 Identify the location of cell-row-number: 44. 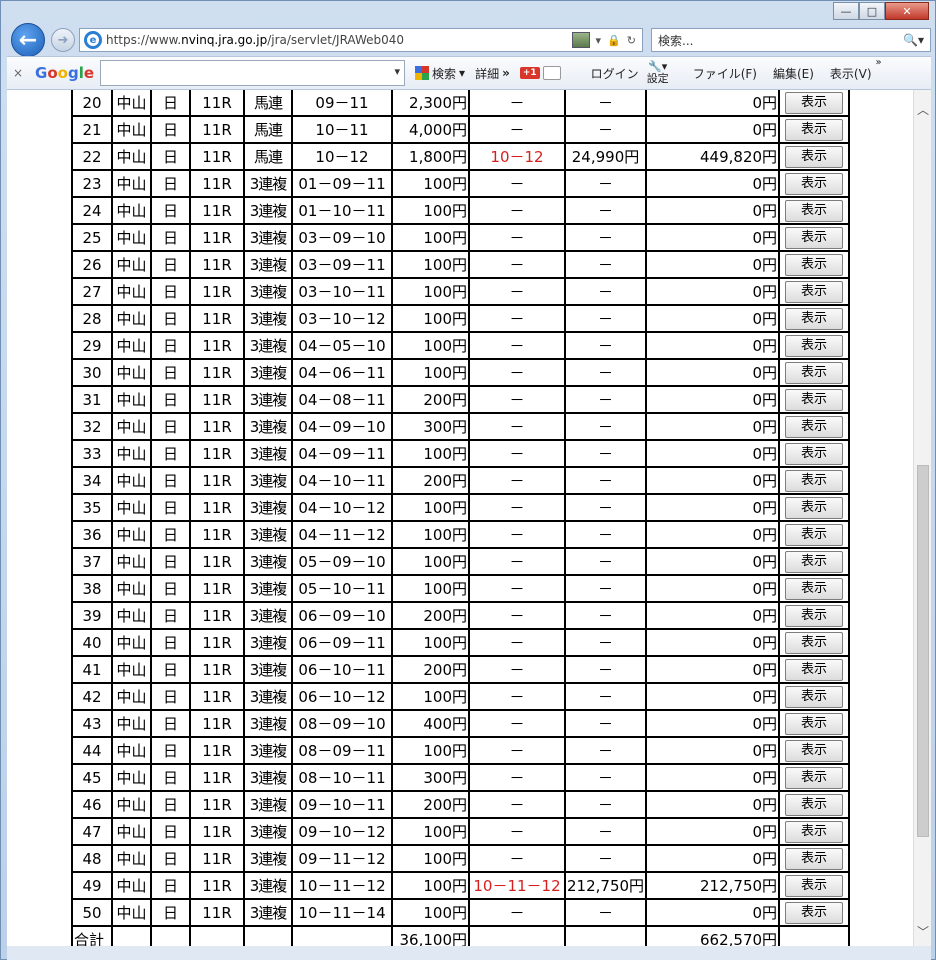
(92, 750).